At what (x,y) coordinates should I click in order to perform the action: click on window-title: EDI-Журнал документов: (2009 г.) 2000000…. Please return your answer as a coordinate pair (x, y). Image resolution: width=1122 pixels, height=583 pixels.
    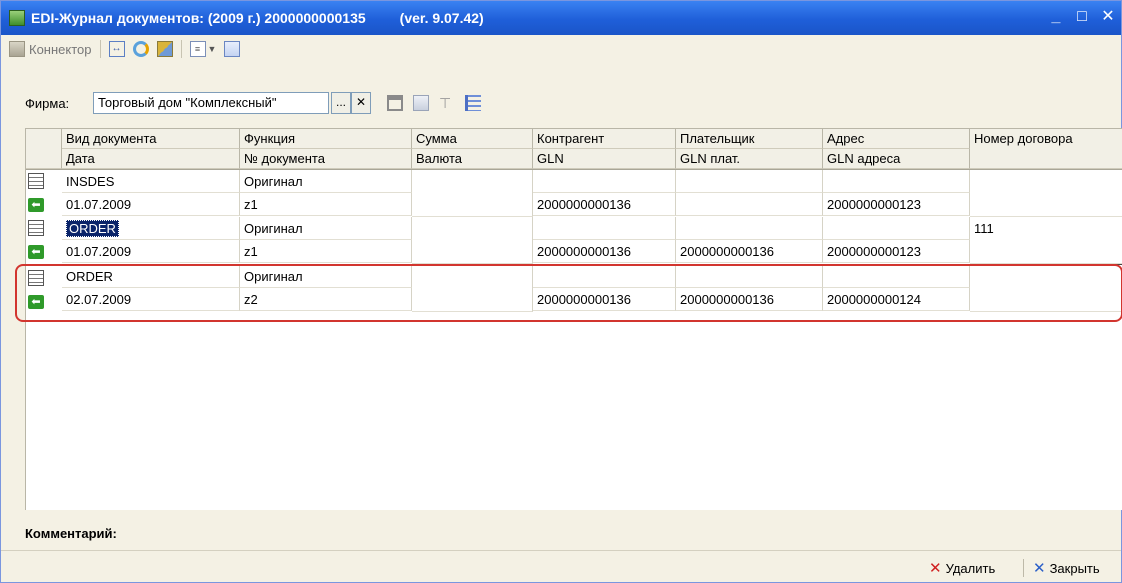
    Looking at the image, I should click on (198, 18).